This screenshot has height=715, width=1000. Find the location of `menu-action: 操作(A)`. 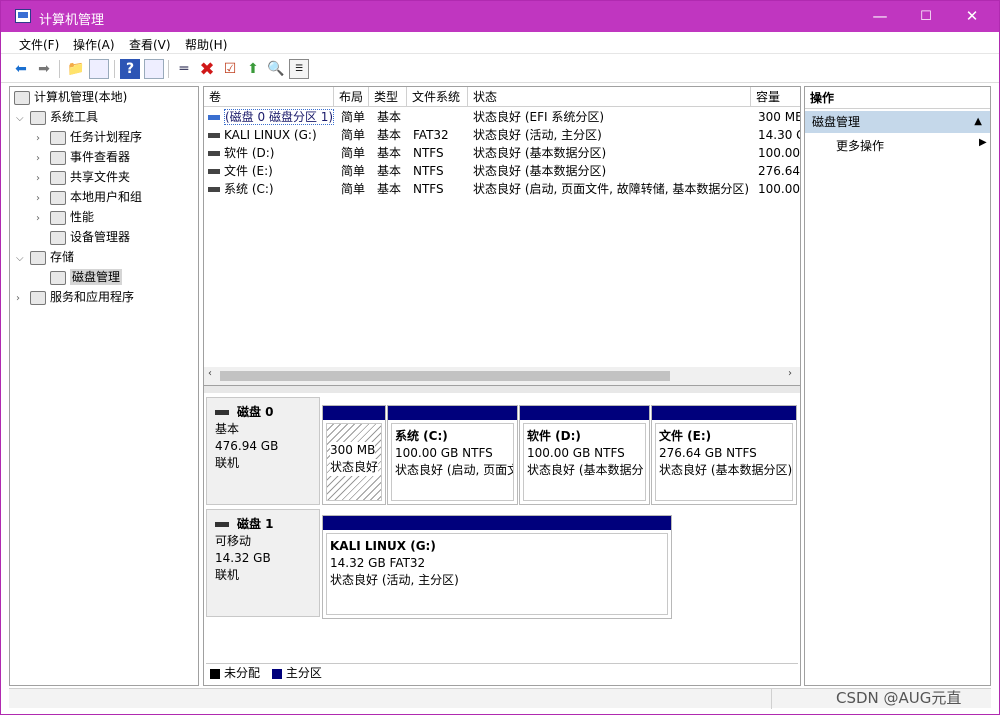

menu-action: 操作(A) is located at coordinates (94, 44).